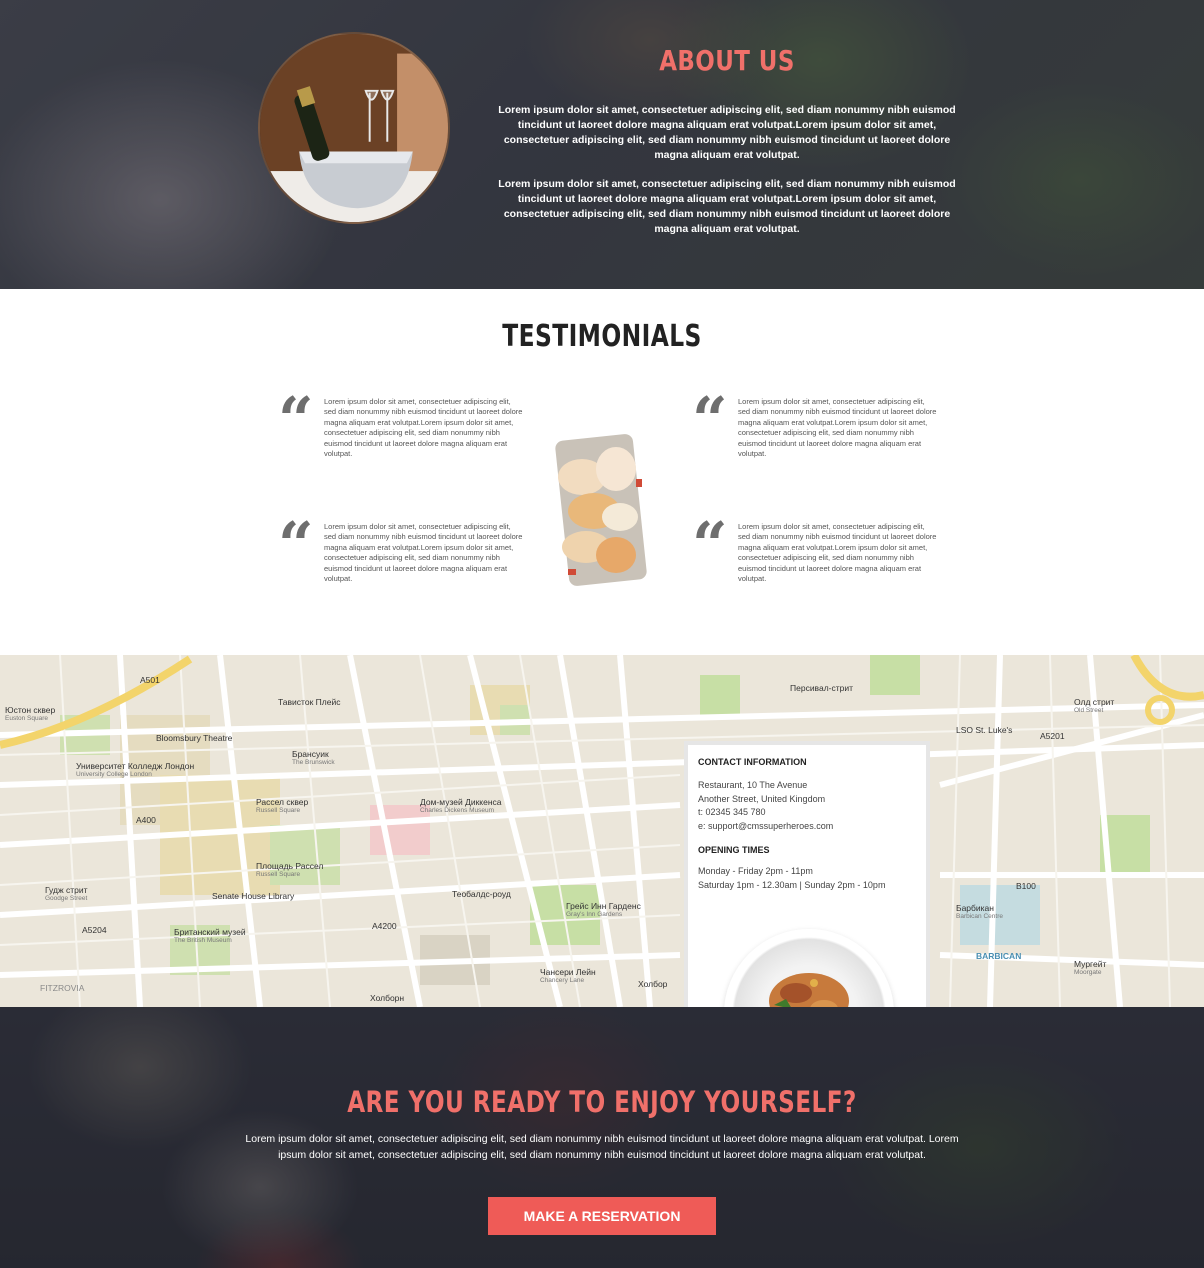 The width and height of the screenshot is (1204, 1268). I want to click on contact-phone: t: 02345 345 780, so click(732, 812).